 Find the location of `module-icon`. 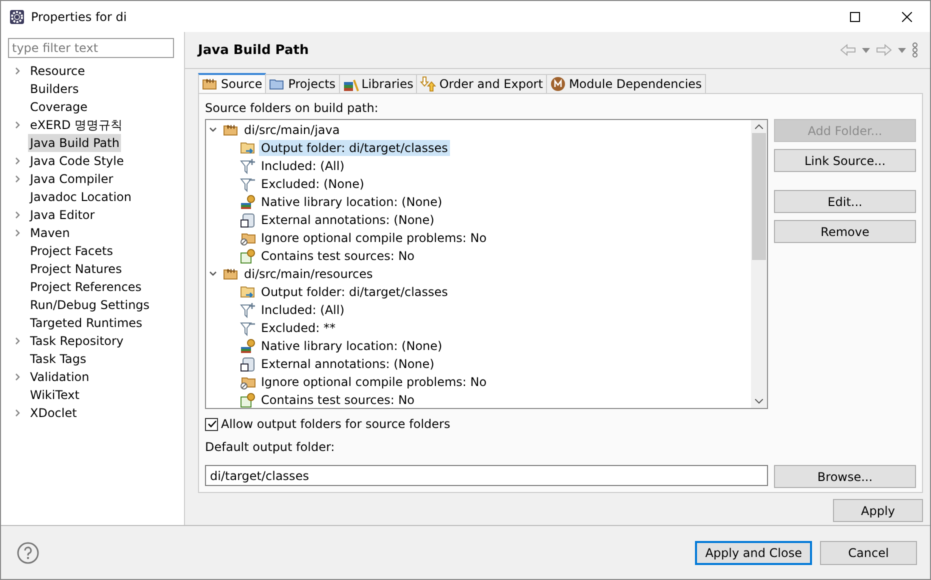

module-icon is located at coordinates (558, 84).